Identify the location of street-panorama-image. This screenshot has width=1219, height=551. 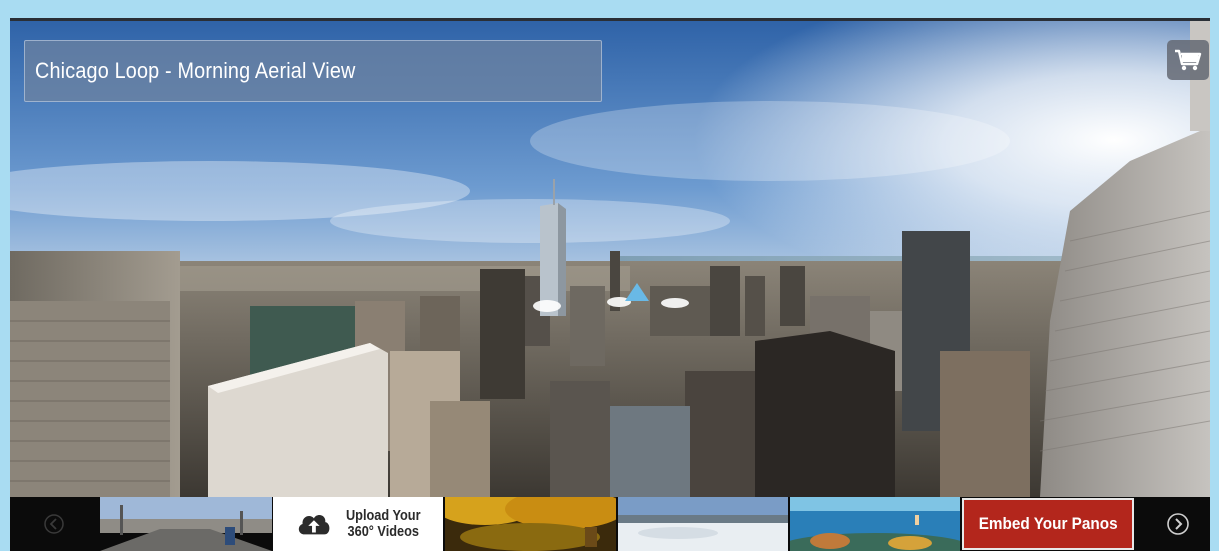
(186, 524).